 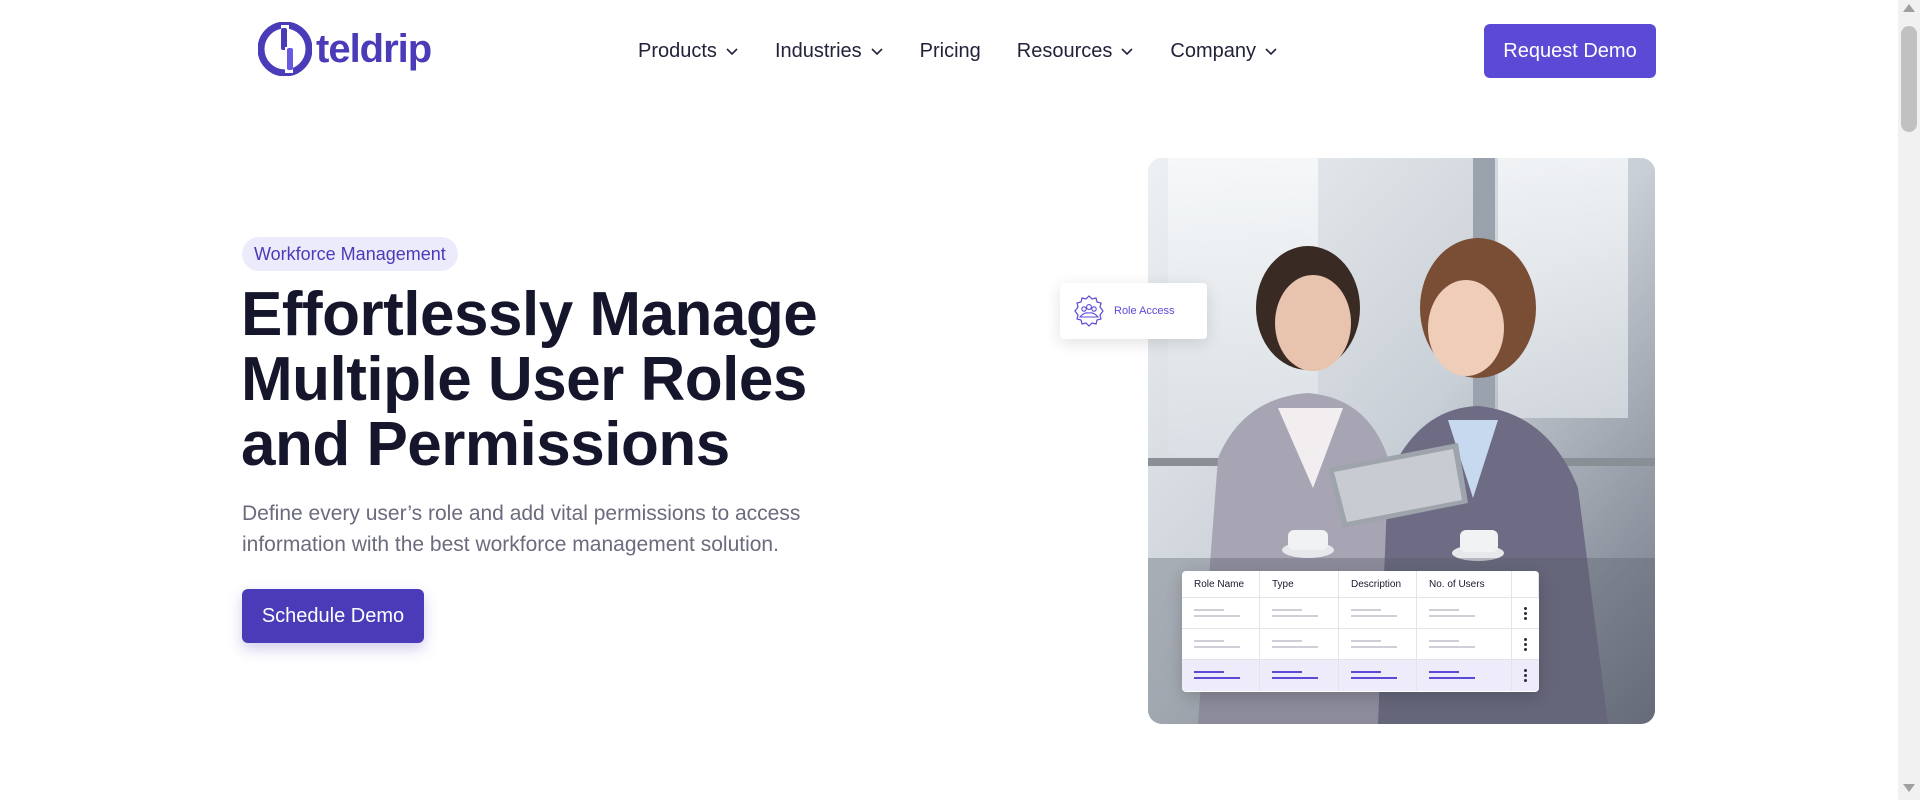 I want to click on nav-item-label: Products, so click(x=677, y=50).